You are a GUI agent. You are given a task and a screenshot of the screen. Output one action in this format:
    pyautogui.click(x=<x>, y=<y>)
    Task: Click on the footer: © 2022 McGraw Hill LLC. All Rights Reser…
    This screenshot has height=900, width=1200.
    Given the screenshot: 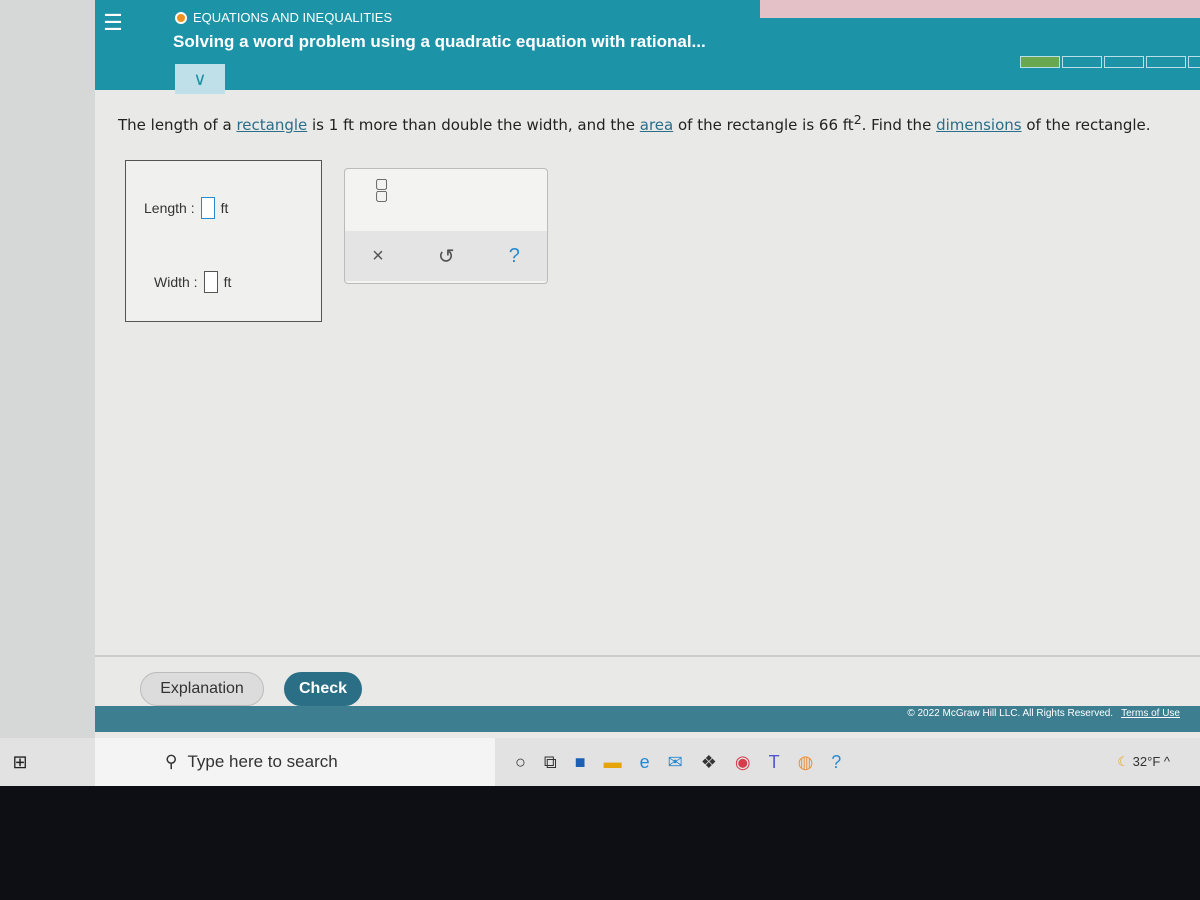 What is the action you would take?
    pyautogui.click(x=647, y=719)
    